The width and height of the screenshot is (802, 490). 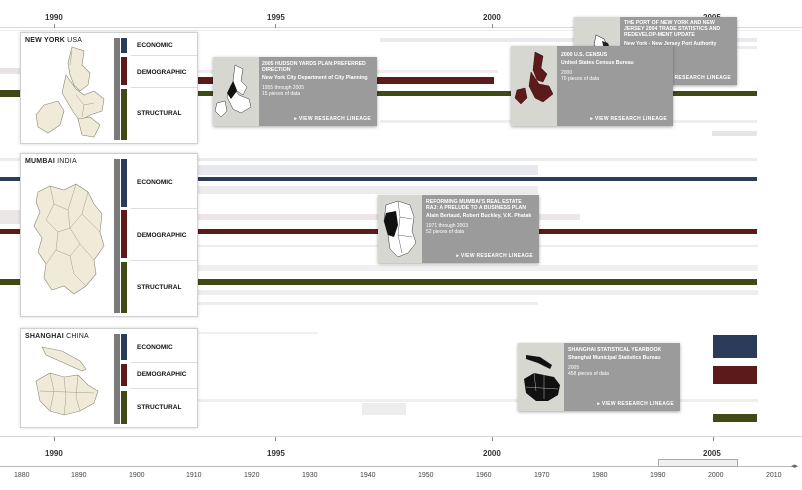 I want to click on shanghai-map-icon, so click(x=67, y=381).